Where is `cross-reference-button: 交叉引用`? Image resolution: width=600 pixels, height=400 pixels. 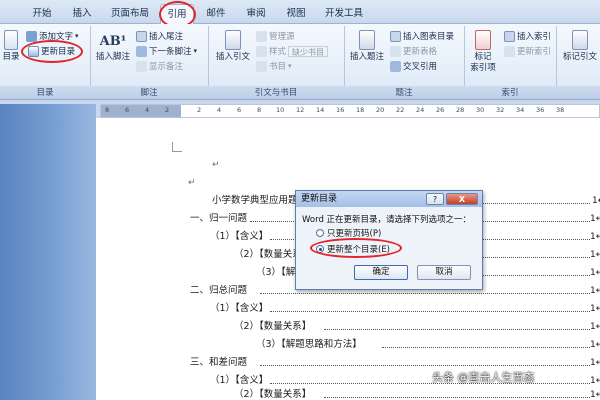
cross-reference-button: 交叉引用 is located at coordinates (413, 66).